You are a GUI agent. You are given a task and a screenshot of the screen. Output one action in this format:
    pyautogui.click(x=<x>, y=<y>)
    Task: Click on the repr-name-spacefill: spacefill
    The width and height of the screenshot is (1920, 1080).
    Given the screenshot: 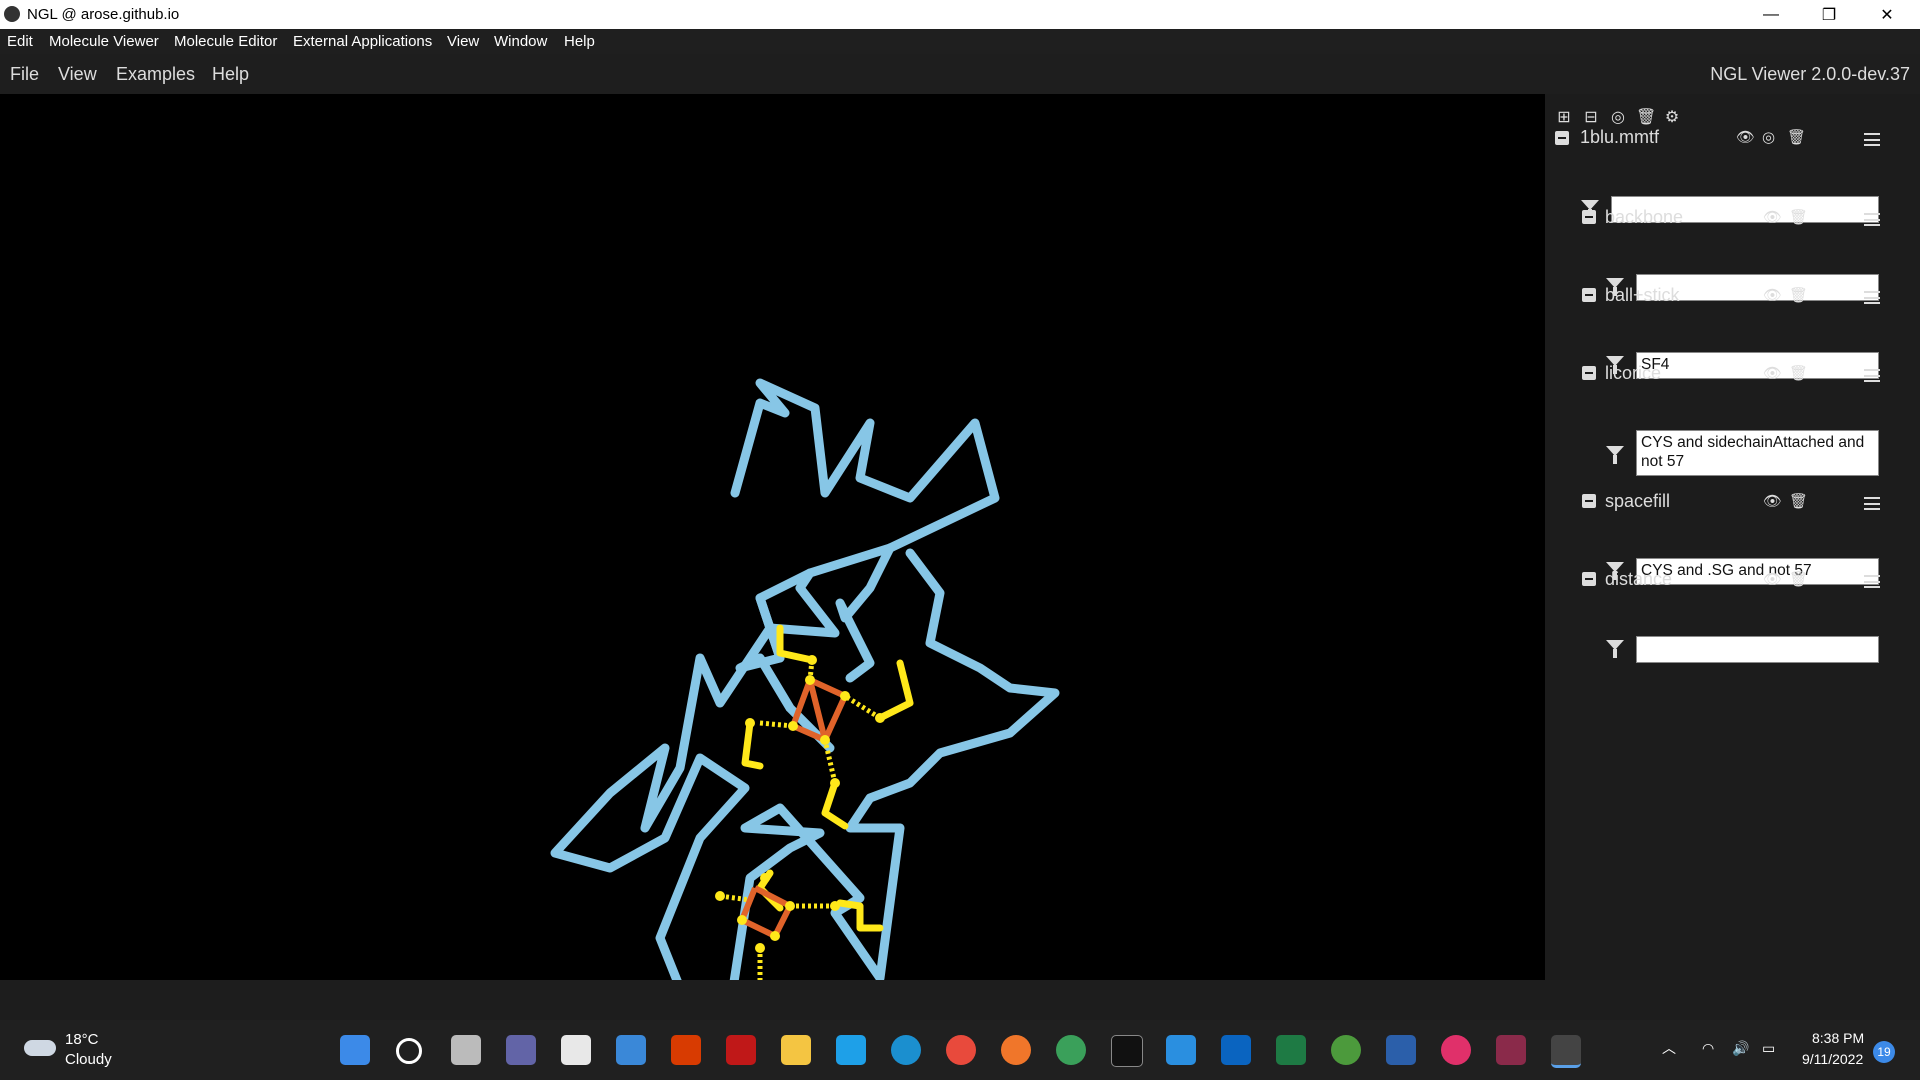 What is the action you would take?
    pyautogui.click(x=1638, y=501)
    